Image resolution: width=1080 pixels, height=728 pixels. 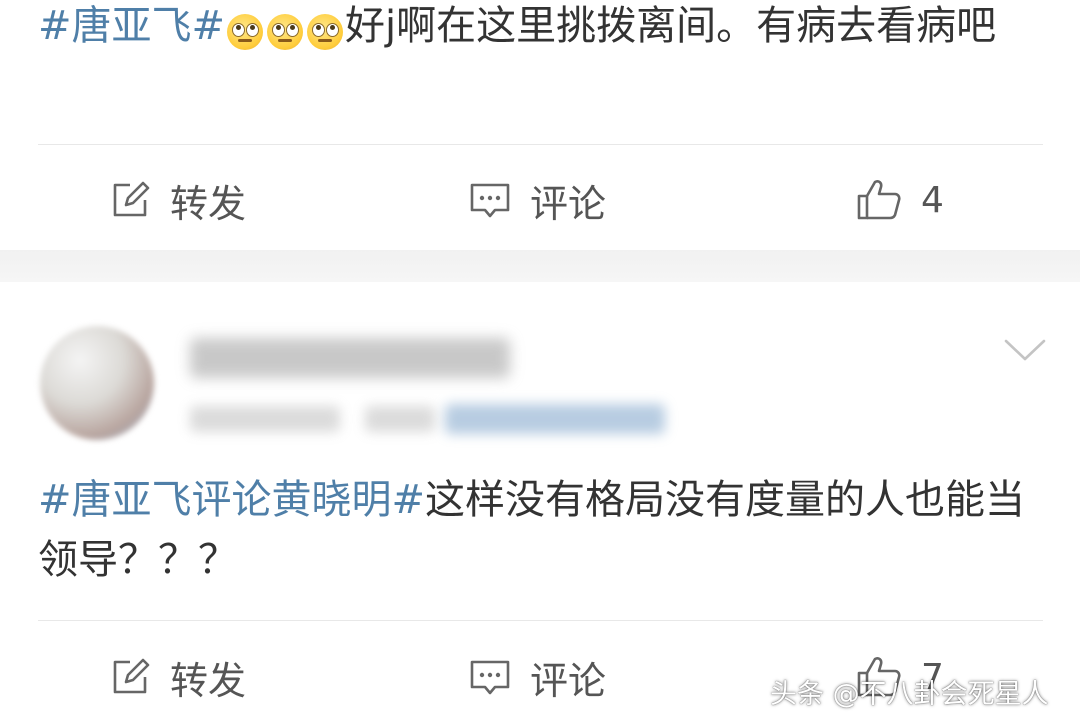 What do you see at coordinates (97, 383) in the screenshot?
I see `avatar` at bounding box center [97, 383].